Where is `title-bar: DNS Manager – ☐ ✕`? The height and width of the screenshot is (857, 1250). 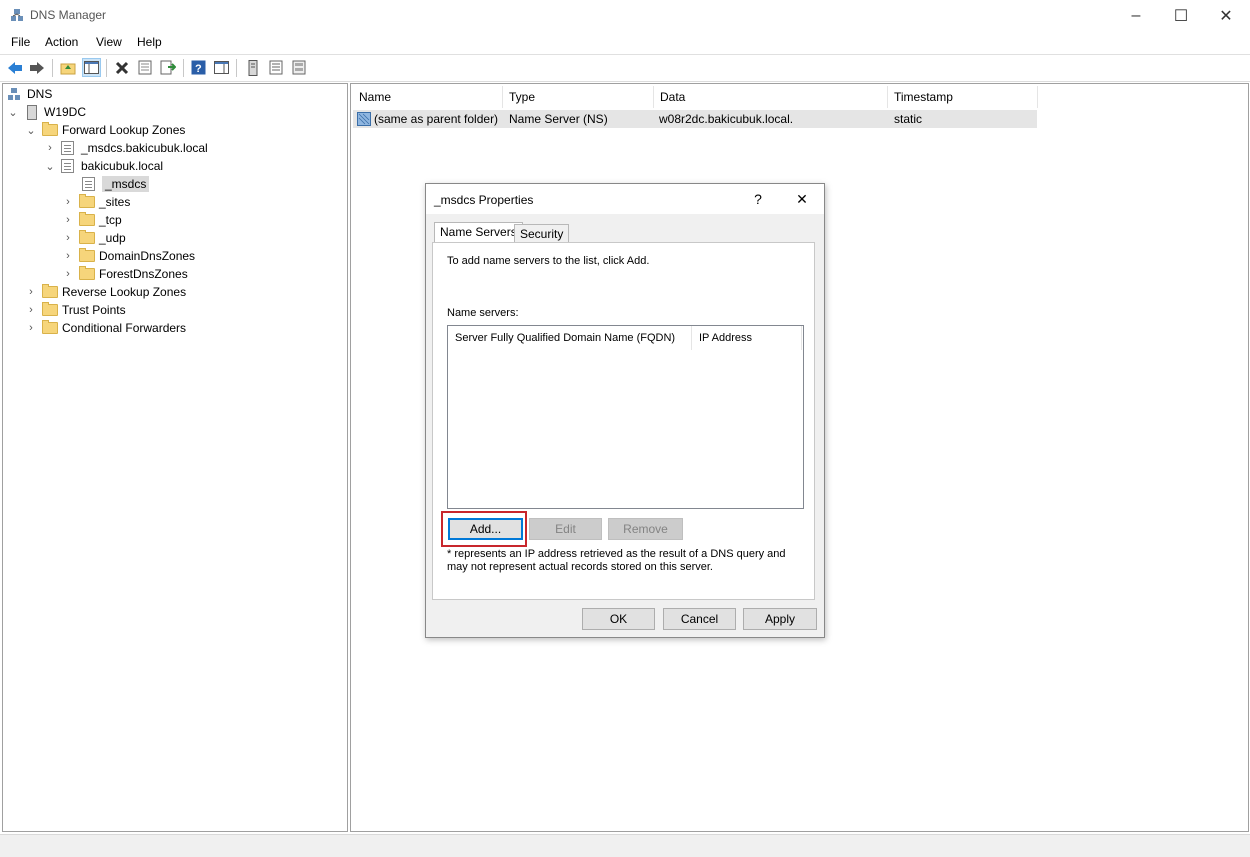
title-bar: DNS Manager – ☐ ✕ is located at coordinates (625, 15).